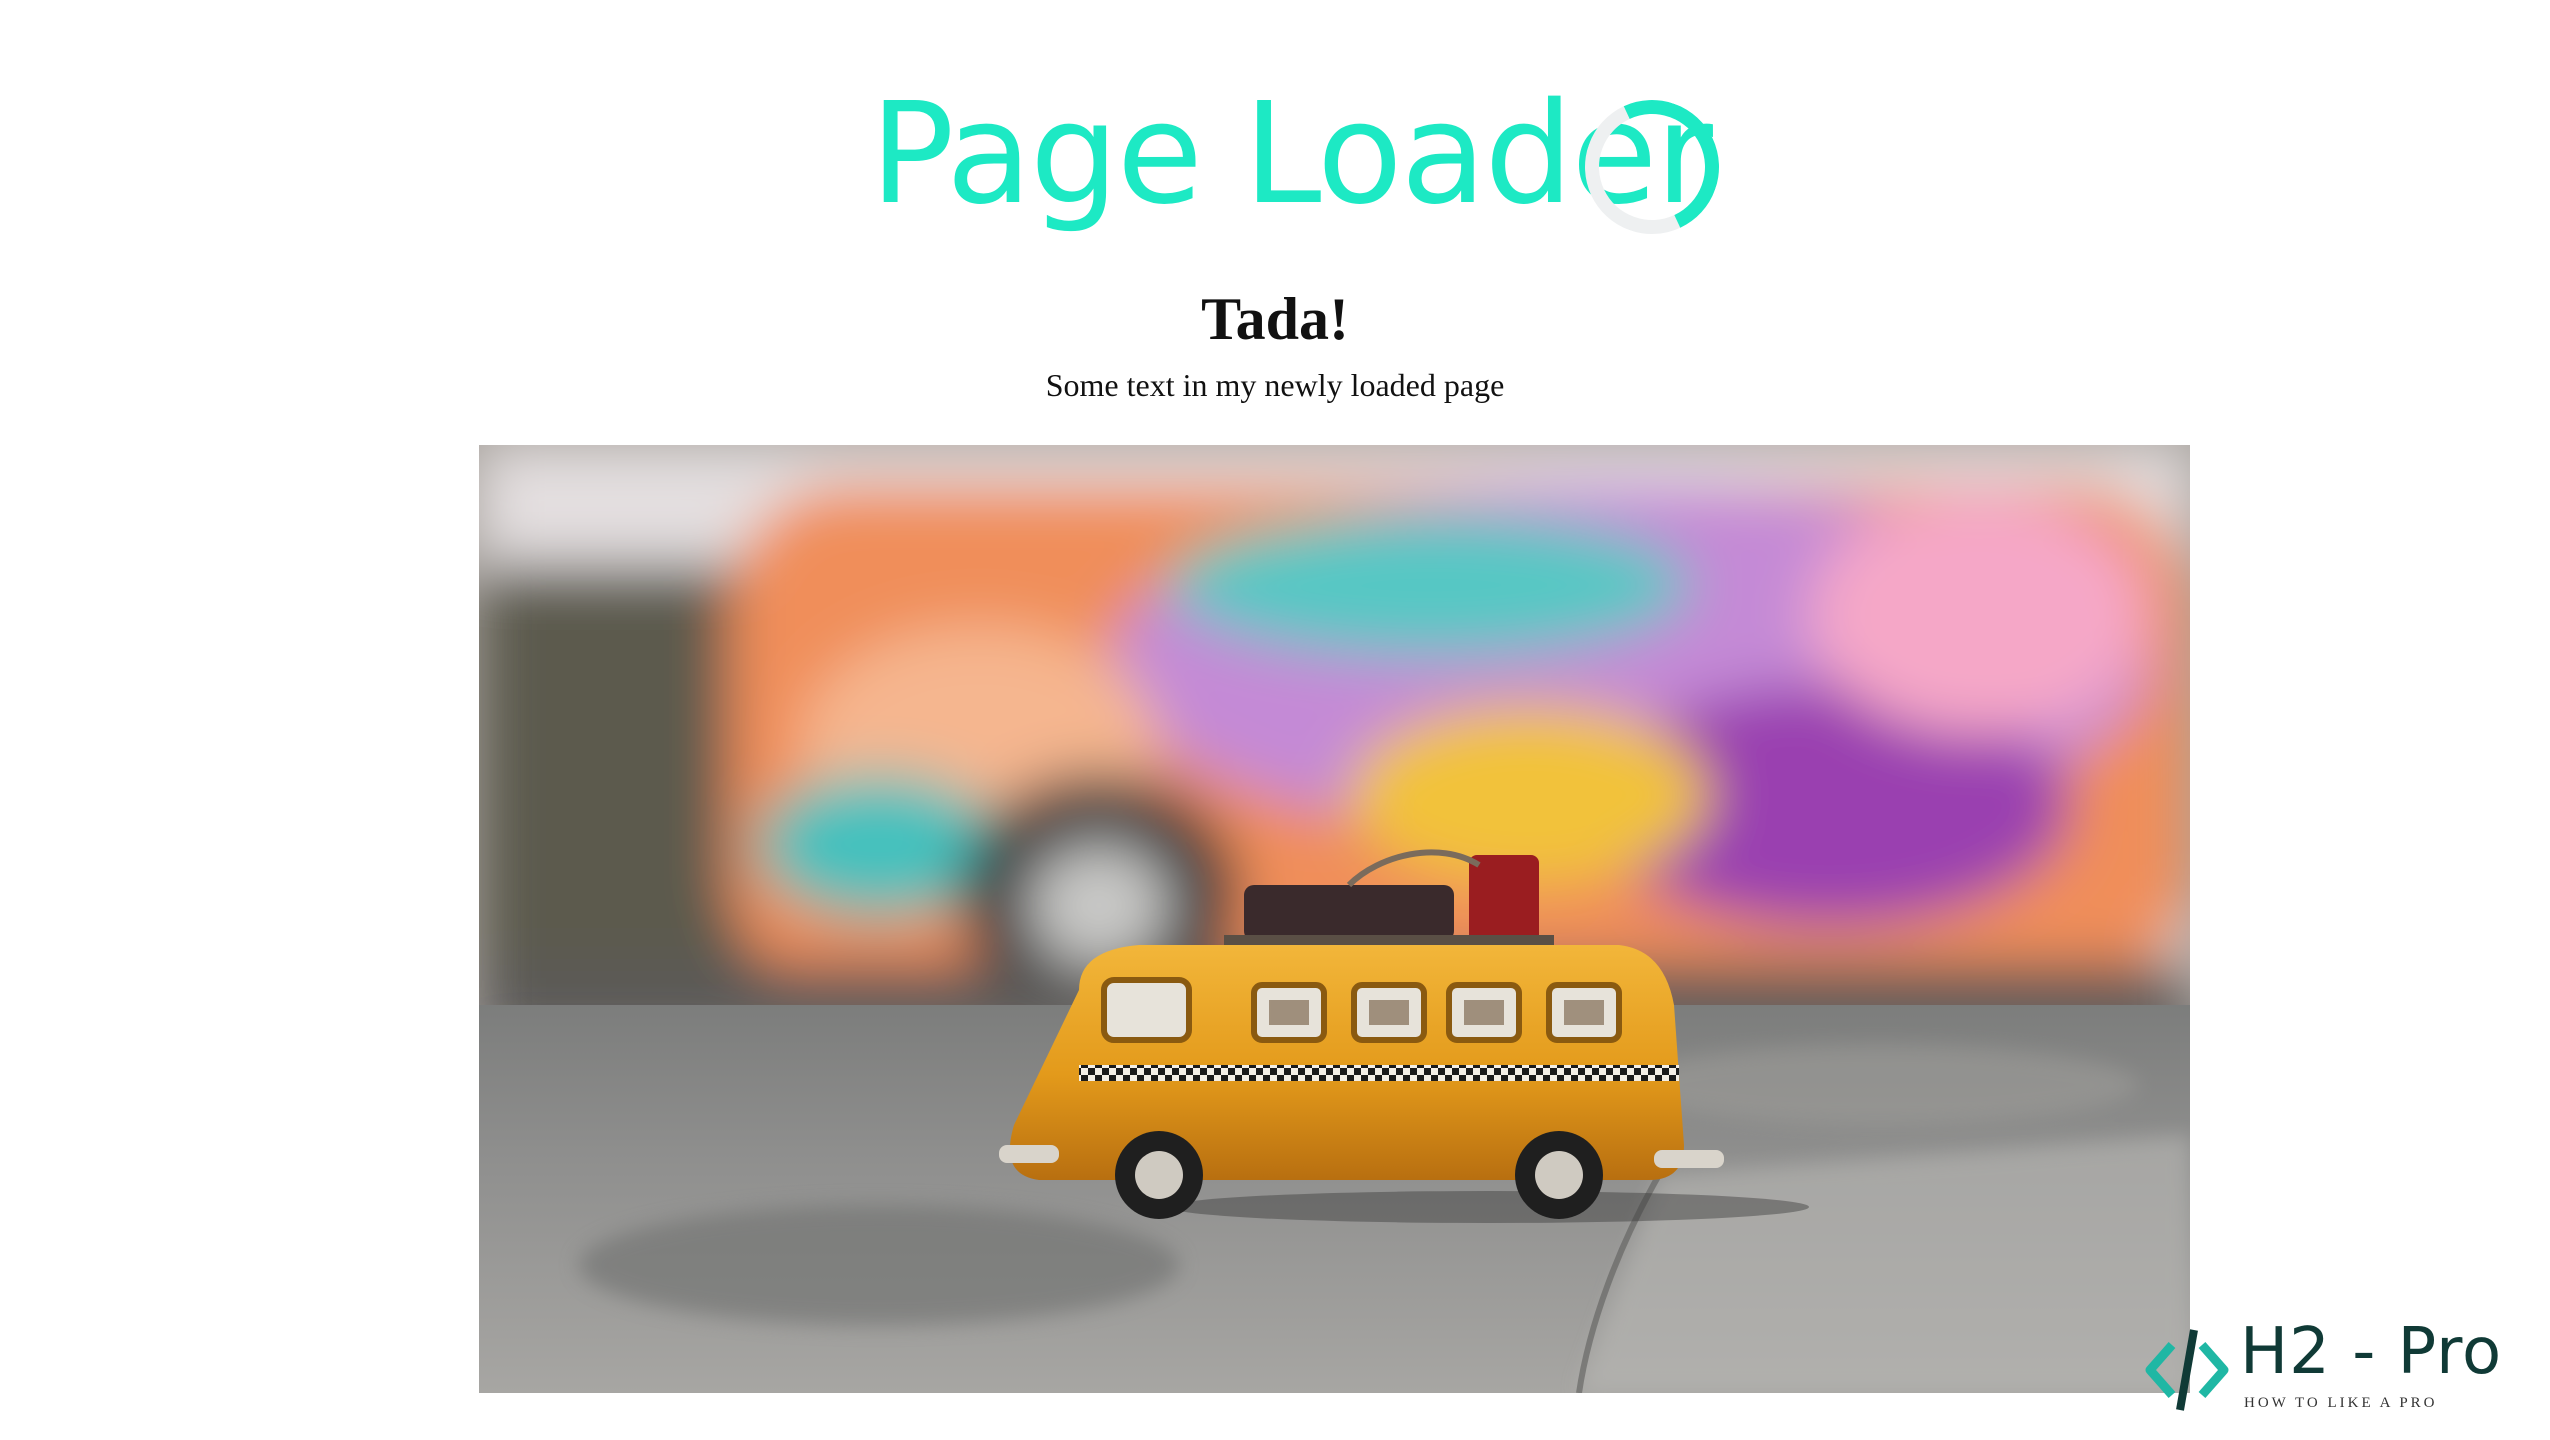  Describe the element at coordinates (2341, 1403) in the screenshot. I see `watermark-tagline: HOW TO LIKE A PRO` at that location.